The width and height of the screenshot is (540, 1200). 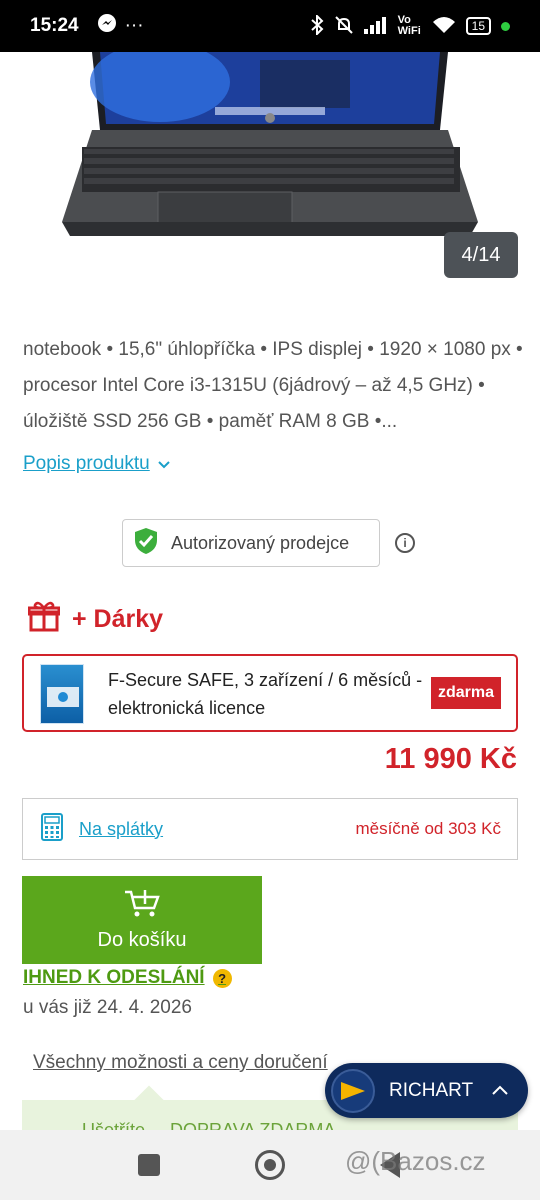 What do you see at coordinates (222, 978) in the screenshot?
I see `help-icon: ?` at bounding box center [222, 978].